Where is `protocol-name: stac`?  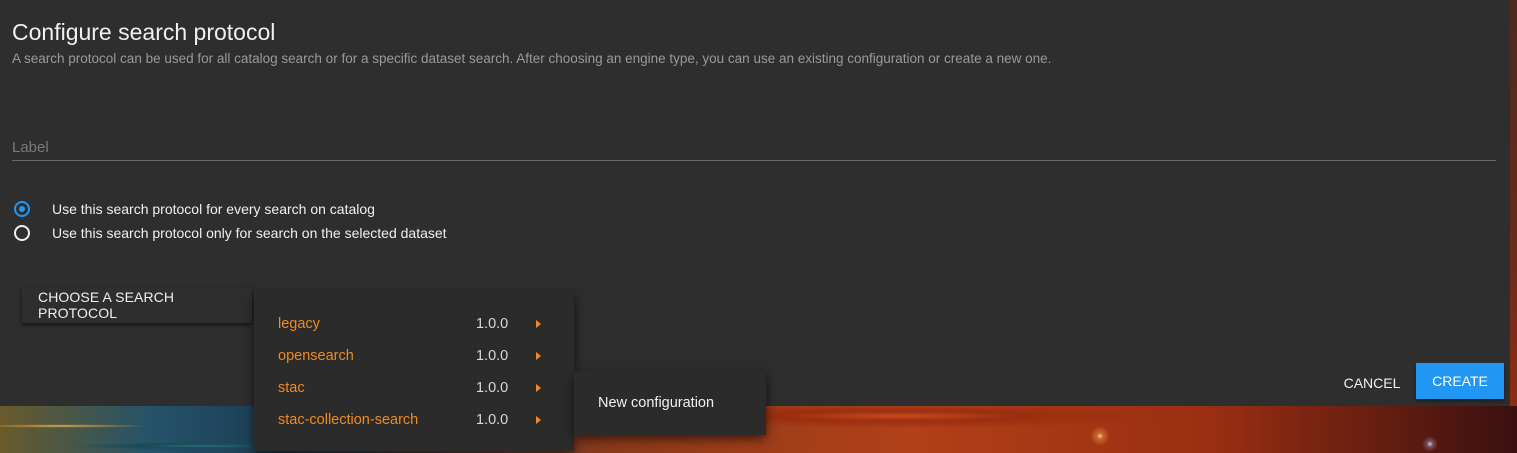 protocol-name: stac is located at coordinates (291, 388).